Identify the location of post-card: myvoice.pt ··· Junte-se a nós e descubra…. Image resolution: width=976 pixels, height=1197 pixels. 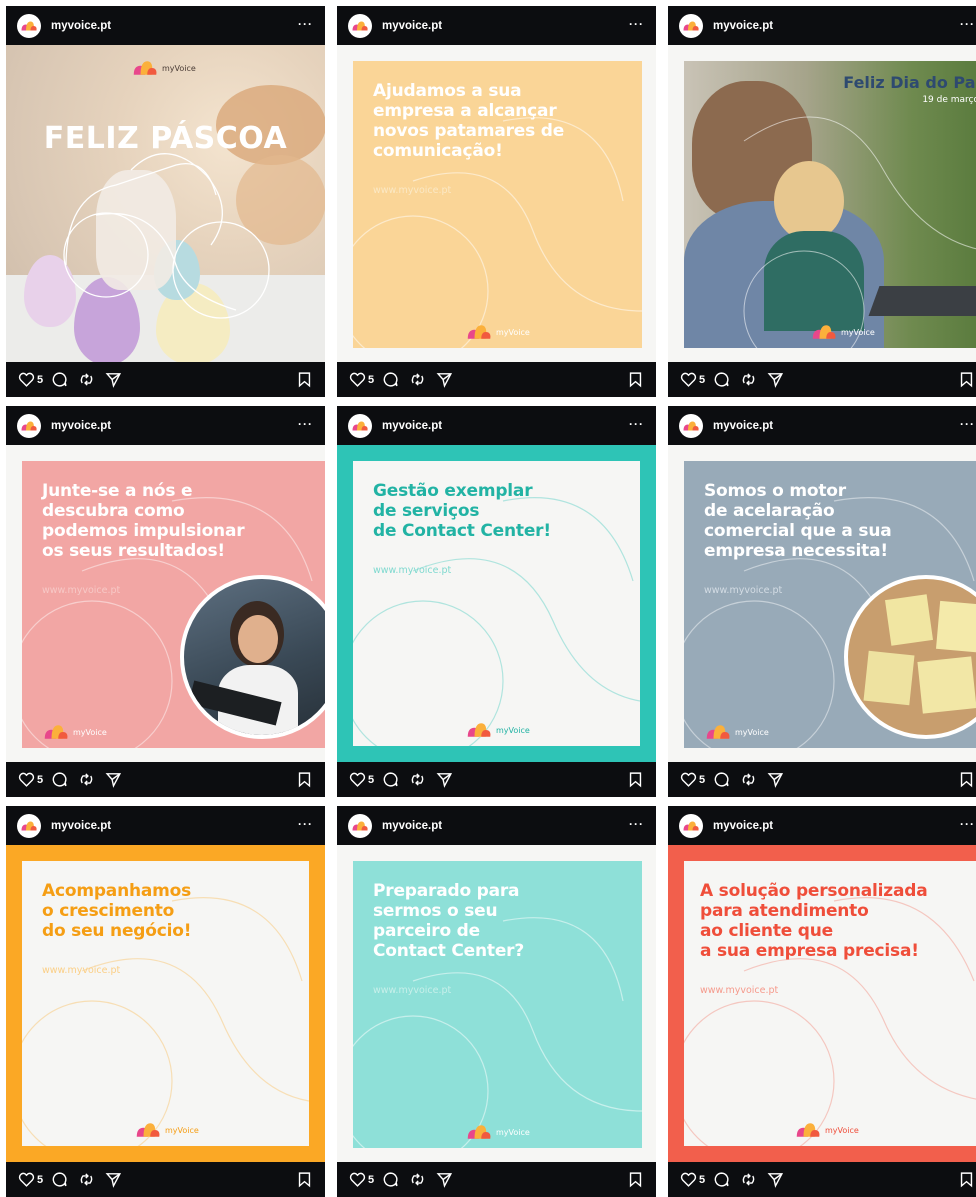
(165, 601).